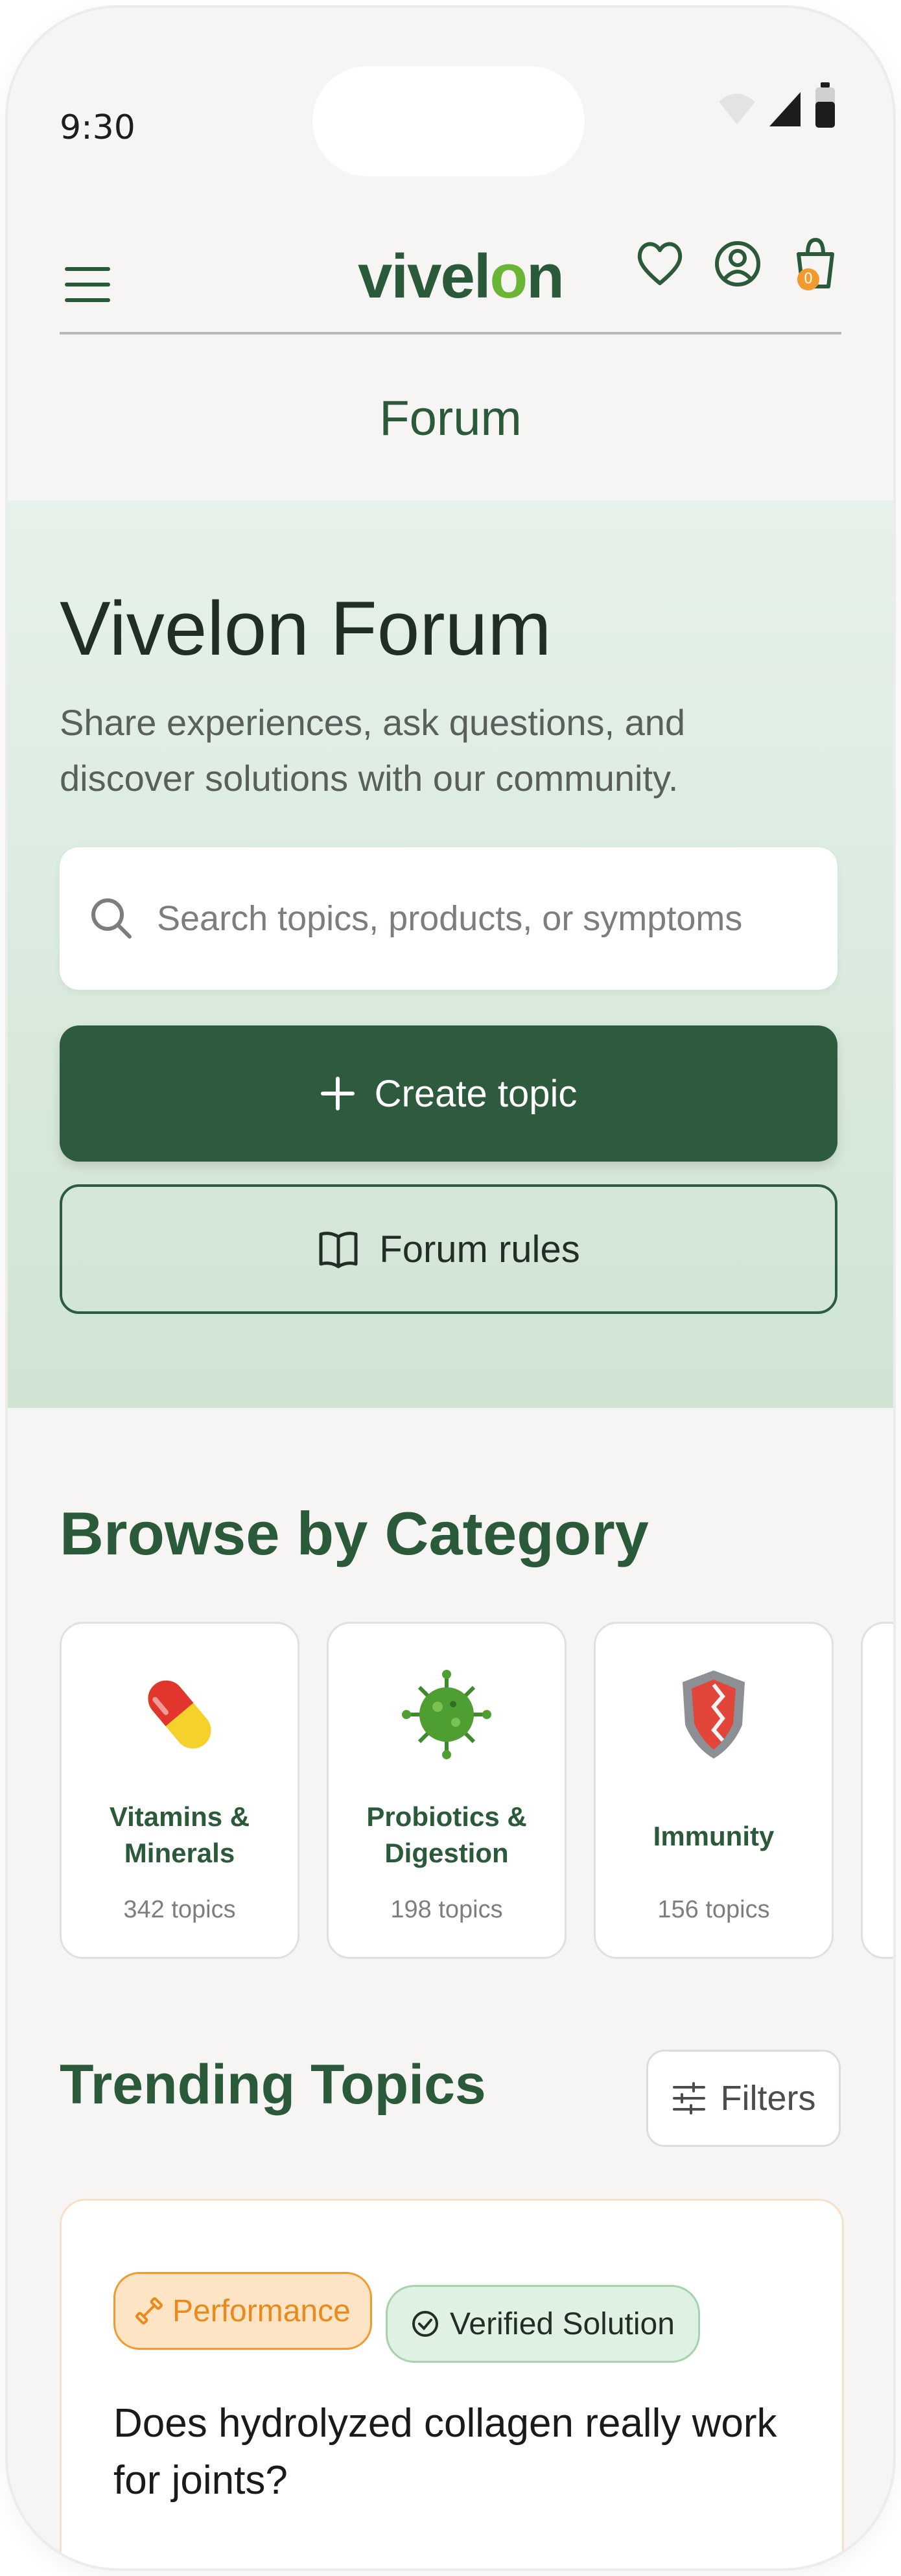 Image resolution: width=901 pixels, height=2576 pixels. Describe the element at coordinates (768, 2098) in the screenshot. I see `filters-label: Filters` at that location.